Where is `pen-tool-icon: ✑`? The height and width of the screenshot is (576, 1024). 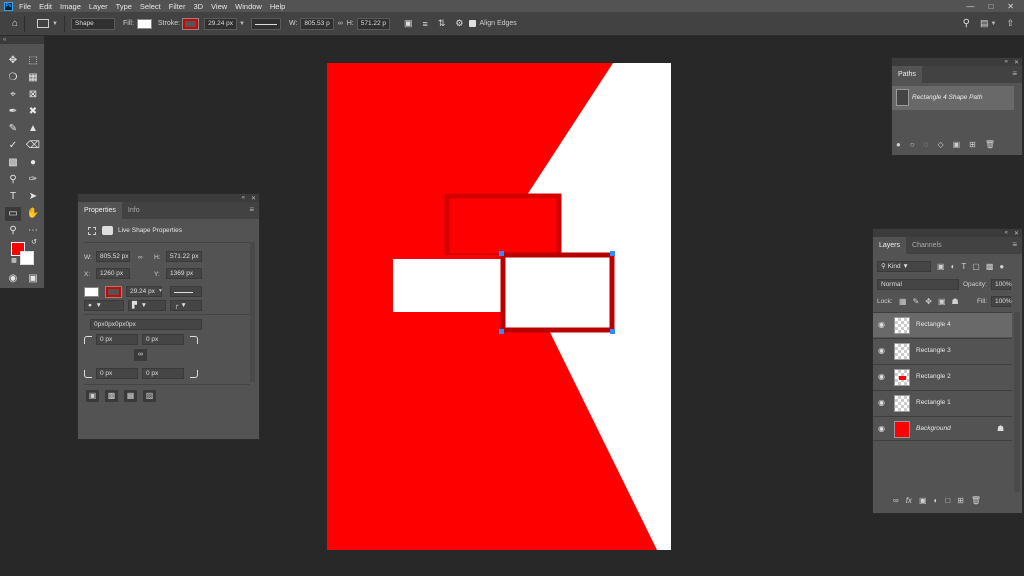
pen-tool-icon: ✑ is located at coordinates (33, 180).